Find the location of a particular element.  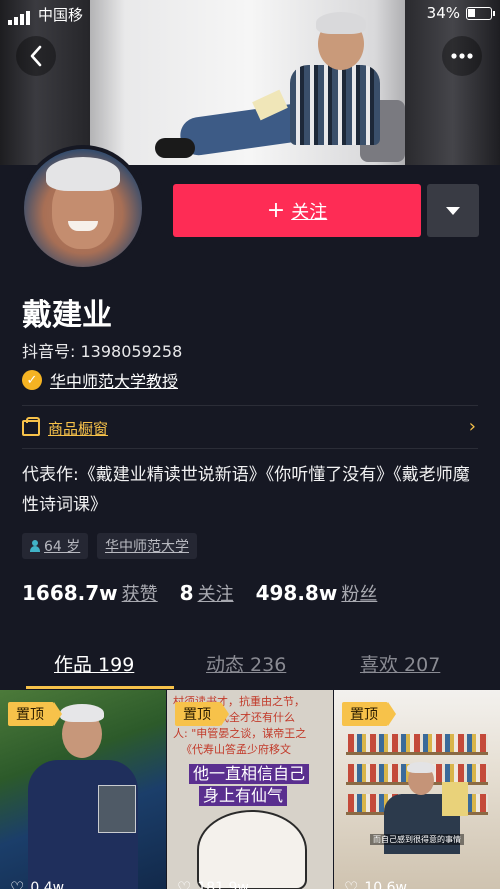

shop-window-row: 商品橱窗 › is located at coordinates (250, 428).